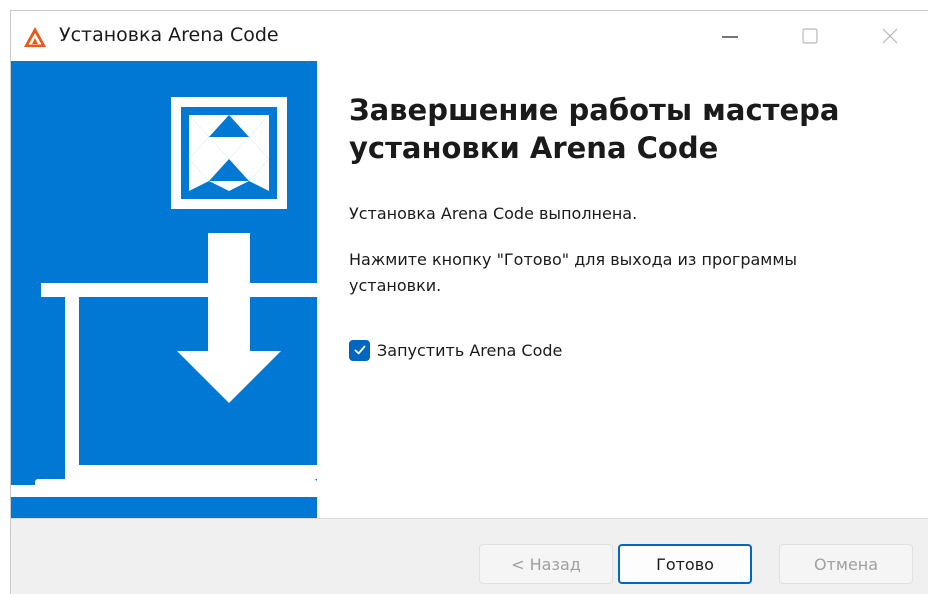 Image resolution: width=928 pixels, height=594 pixels. Describe the element at coordinates (469, 556) in the screenshot. I see `wizard-footer: < Назад Готово Отмена` at that location.